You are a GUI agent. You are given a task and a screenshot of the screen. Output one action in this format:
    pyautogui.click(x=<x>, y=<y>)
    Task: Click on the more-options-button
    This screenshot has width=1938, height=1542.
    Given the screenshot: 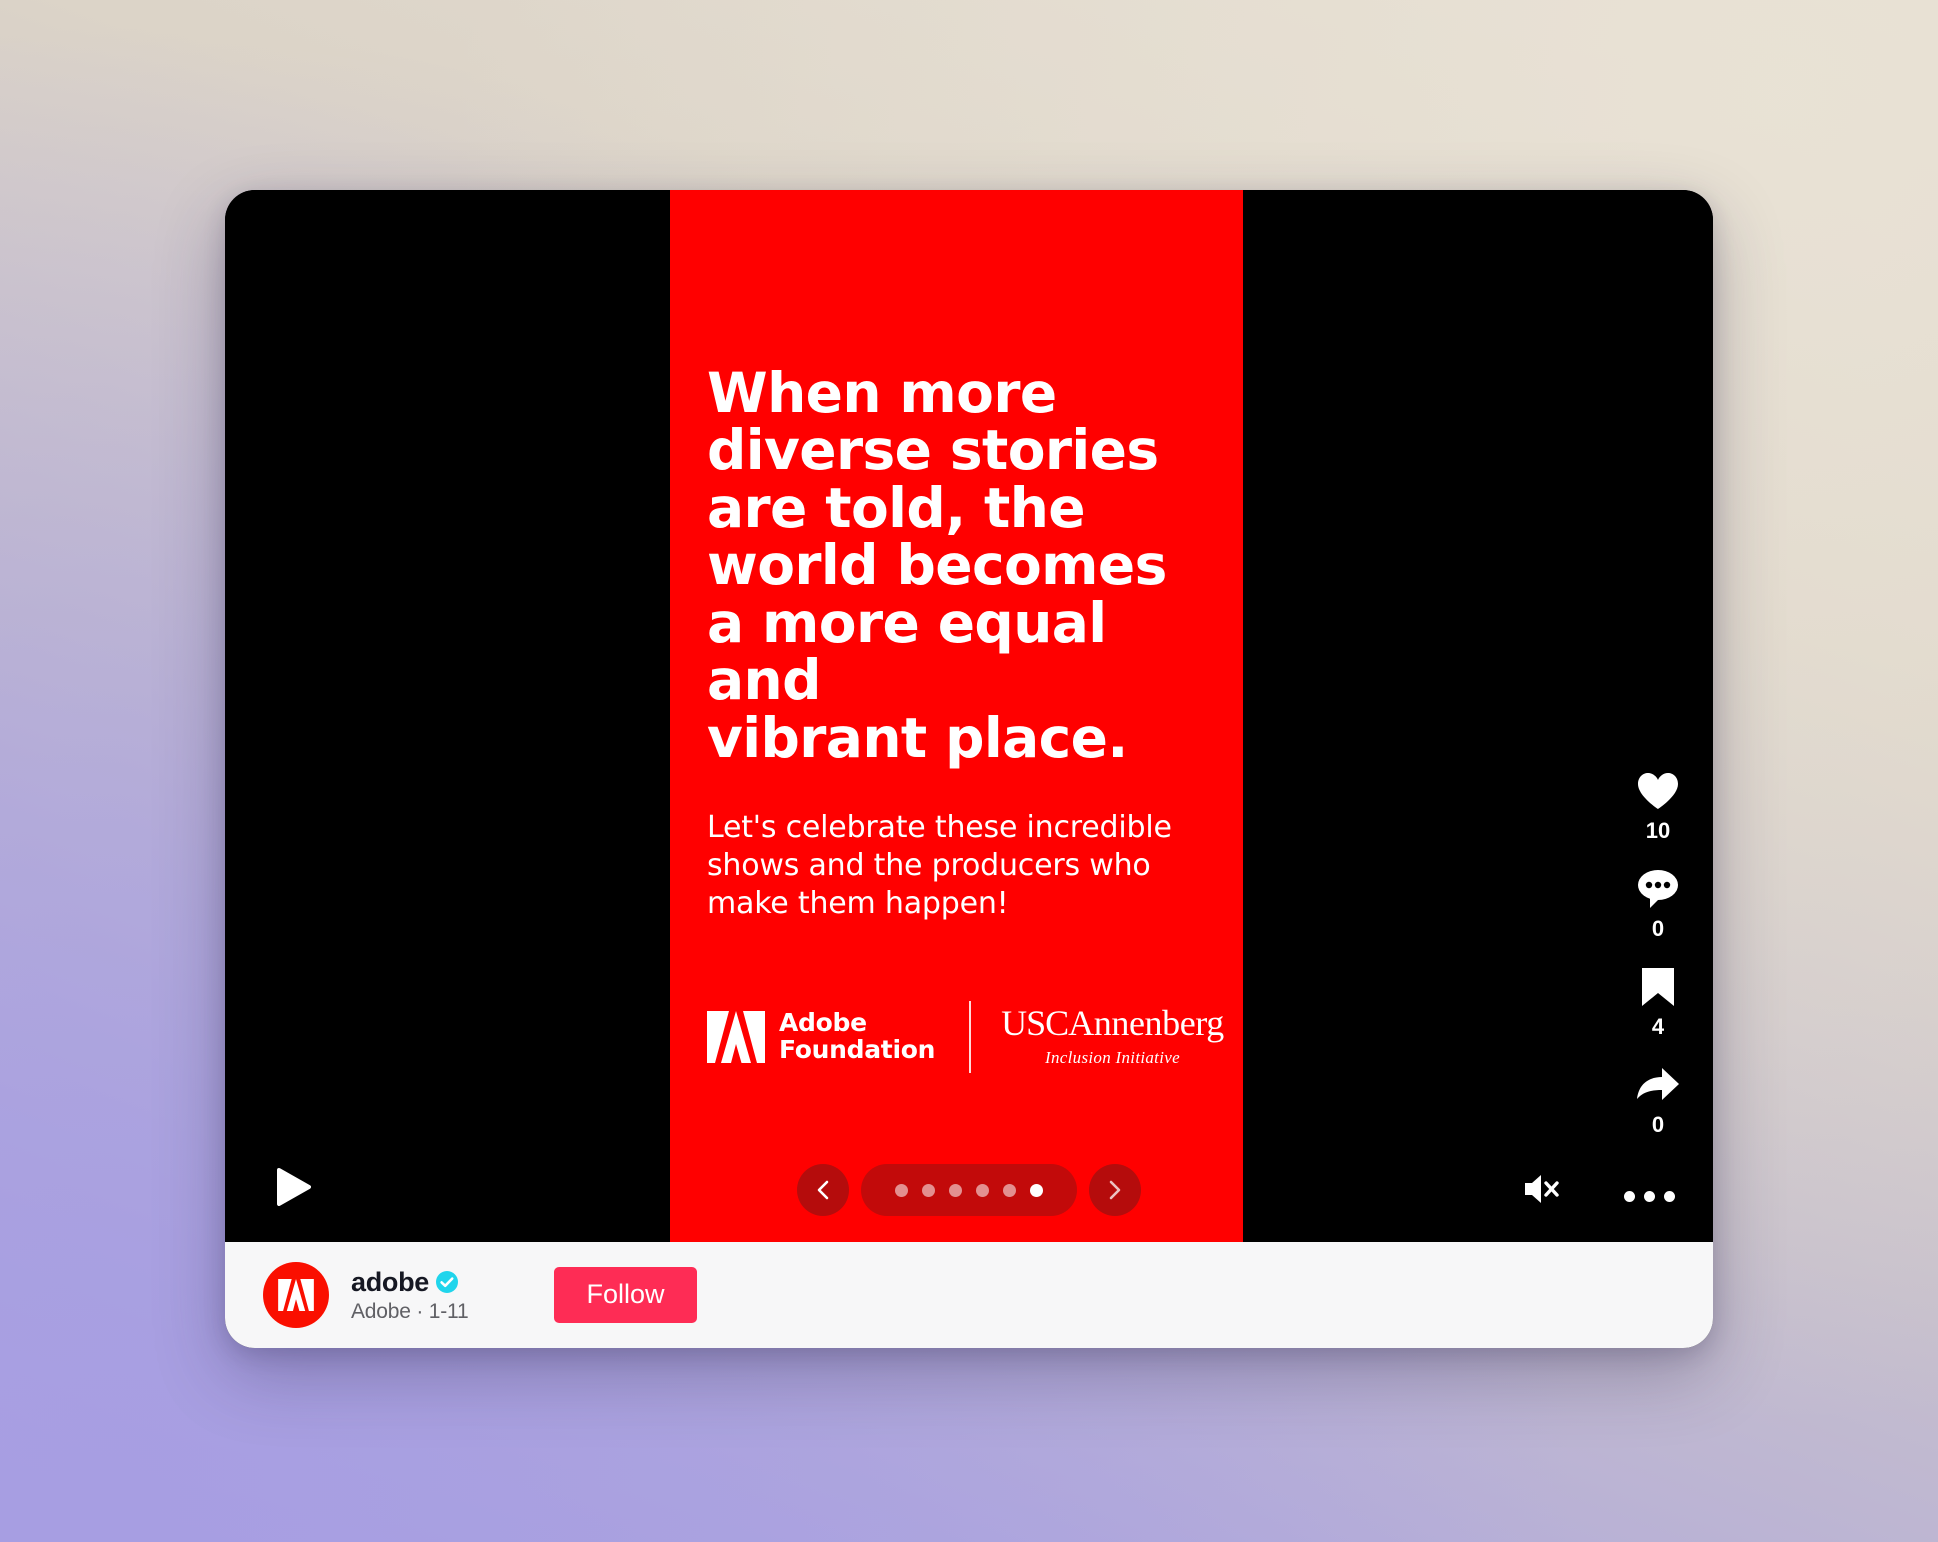 What is the action you would take?
    pyautogui.click(x=1649, y=1196)
    